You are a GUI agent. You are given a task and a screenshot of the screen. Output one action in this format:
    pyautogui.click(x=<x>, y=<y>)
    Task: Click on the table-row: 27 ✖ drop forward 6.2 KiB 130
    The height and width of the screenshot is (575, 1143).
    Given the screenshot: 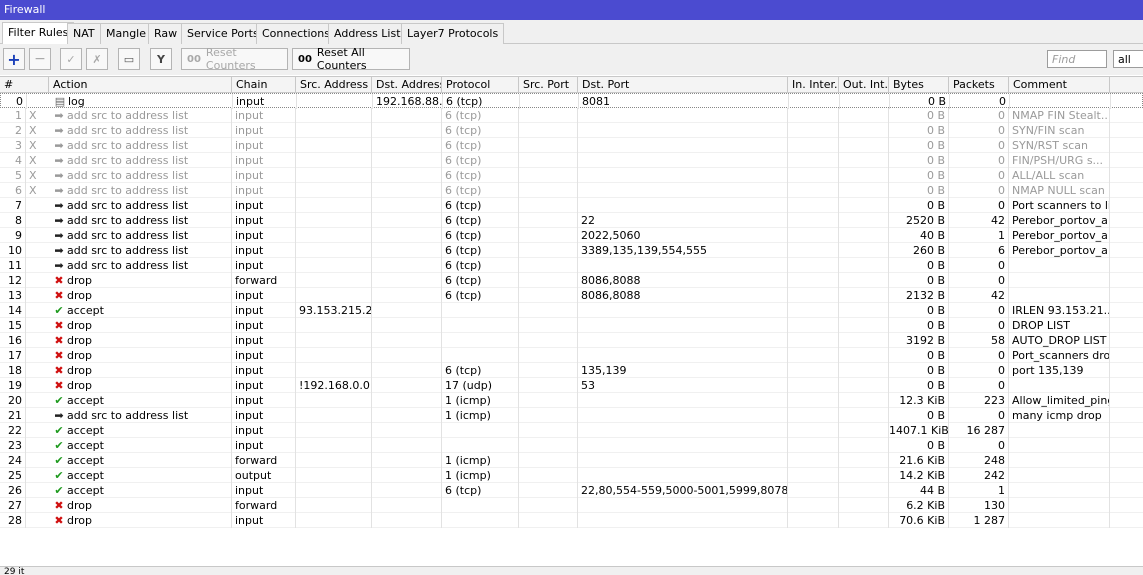 What is the action you would take?
    pyautogui.click(x=571, y=505)
    